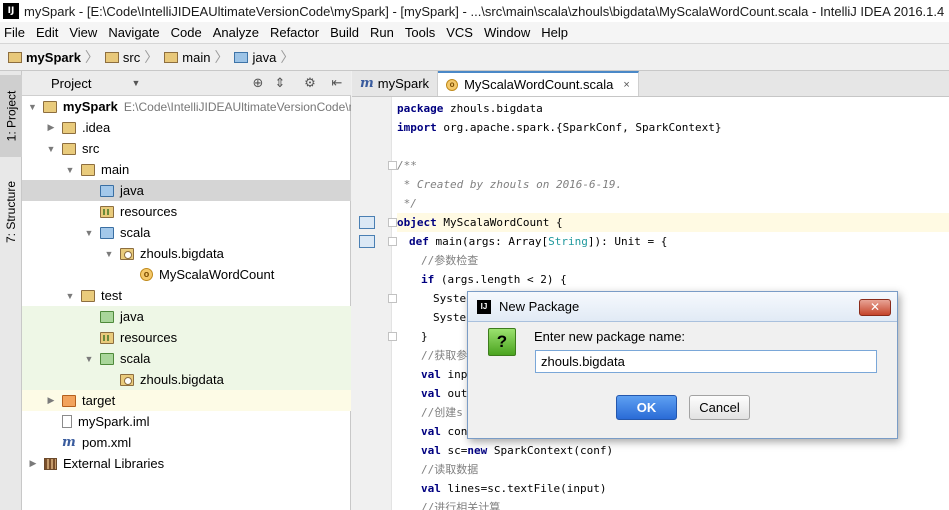 The image size is (949, 510). I want to click on package-name-input, so click(706, 361).